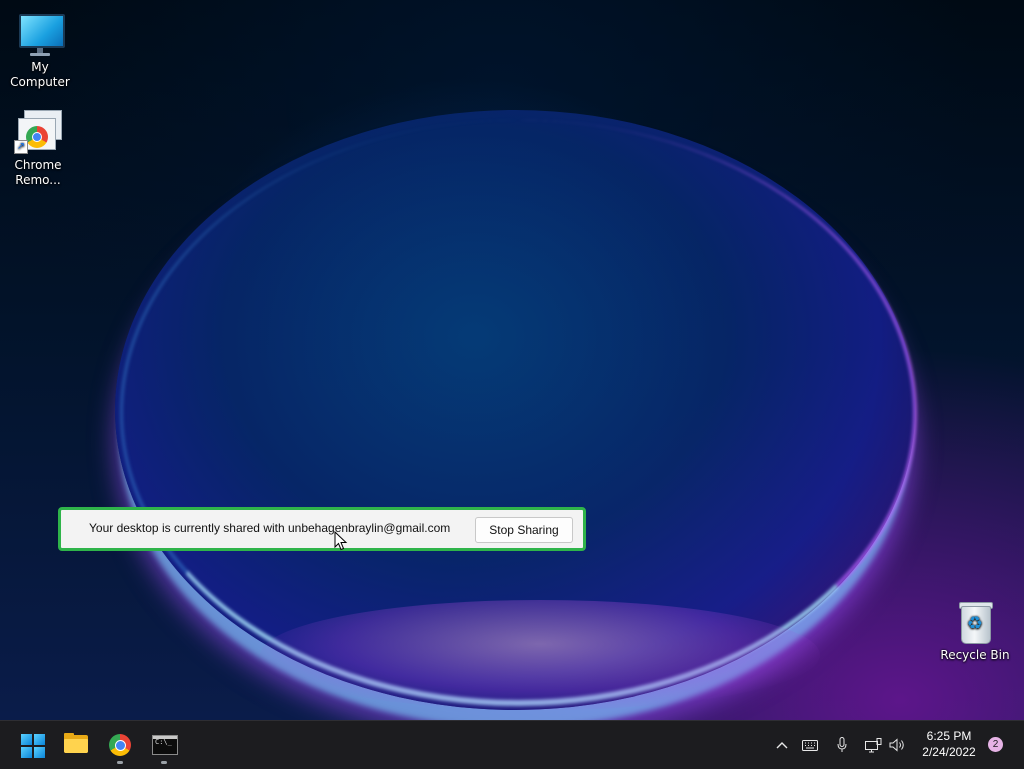 The height and width of the screenshot is (769, 1024). Describe the element at coordinates (341, 541) in the screenshot. I see `mouse-cursor-icon` at that location.